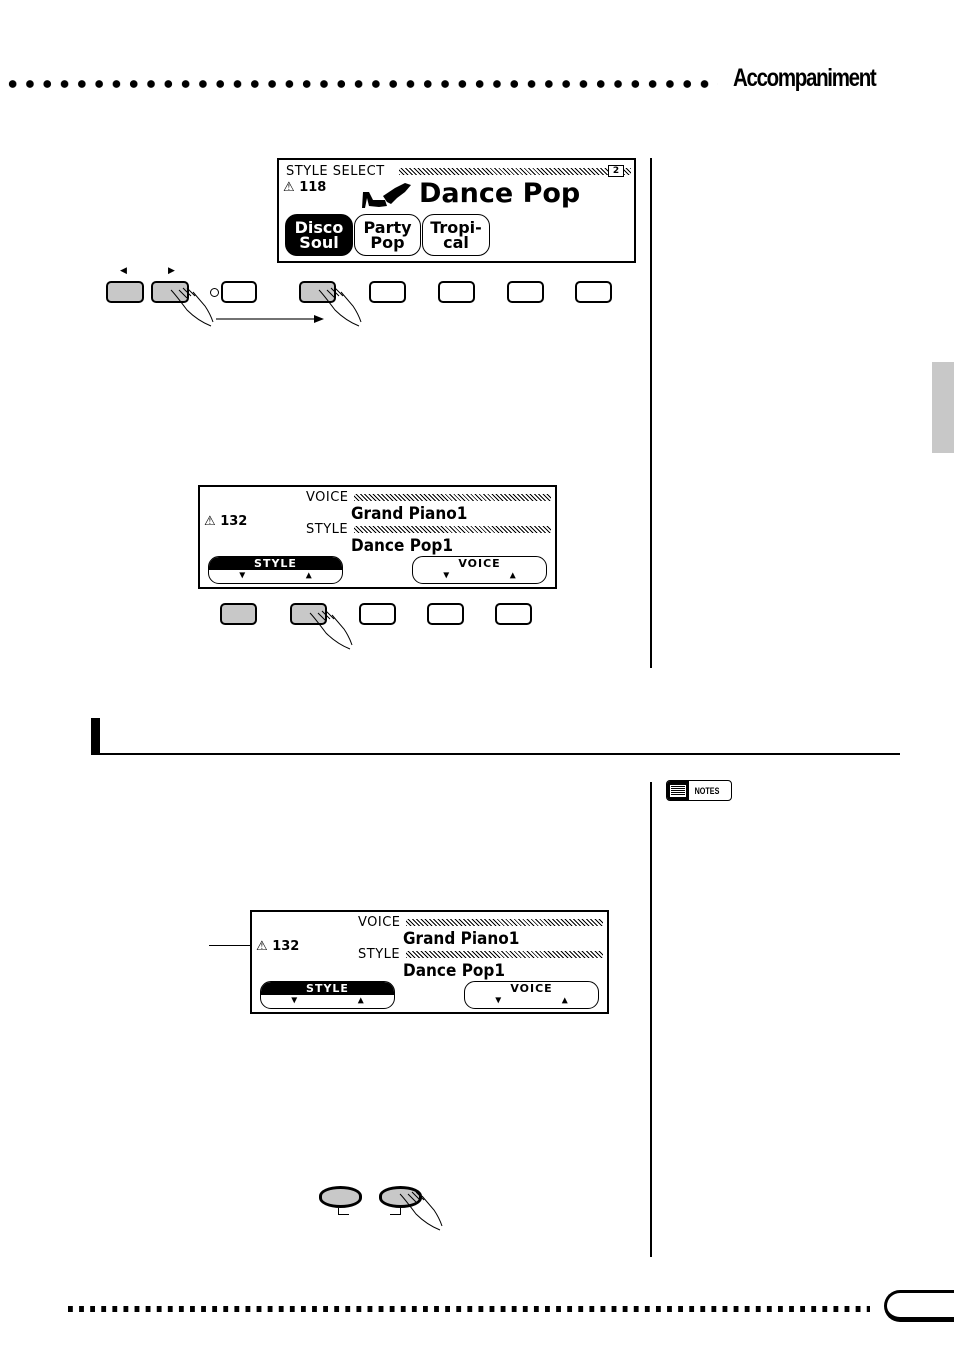  What do you see at coordinates (500, 193) in the screenshot?
I see `category-name: Dance Pop` at bounding box center [500, 193].